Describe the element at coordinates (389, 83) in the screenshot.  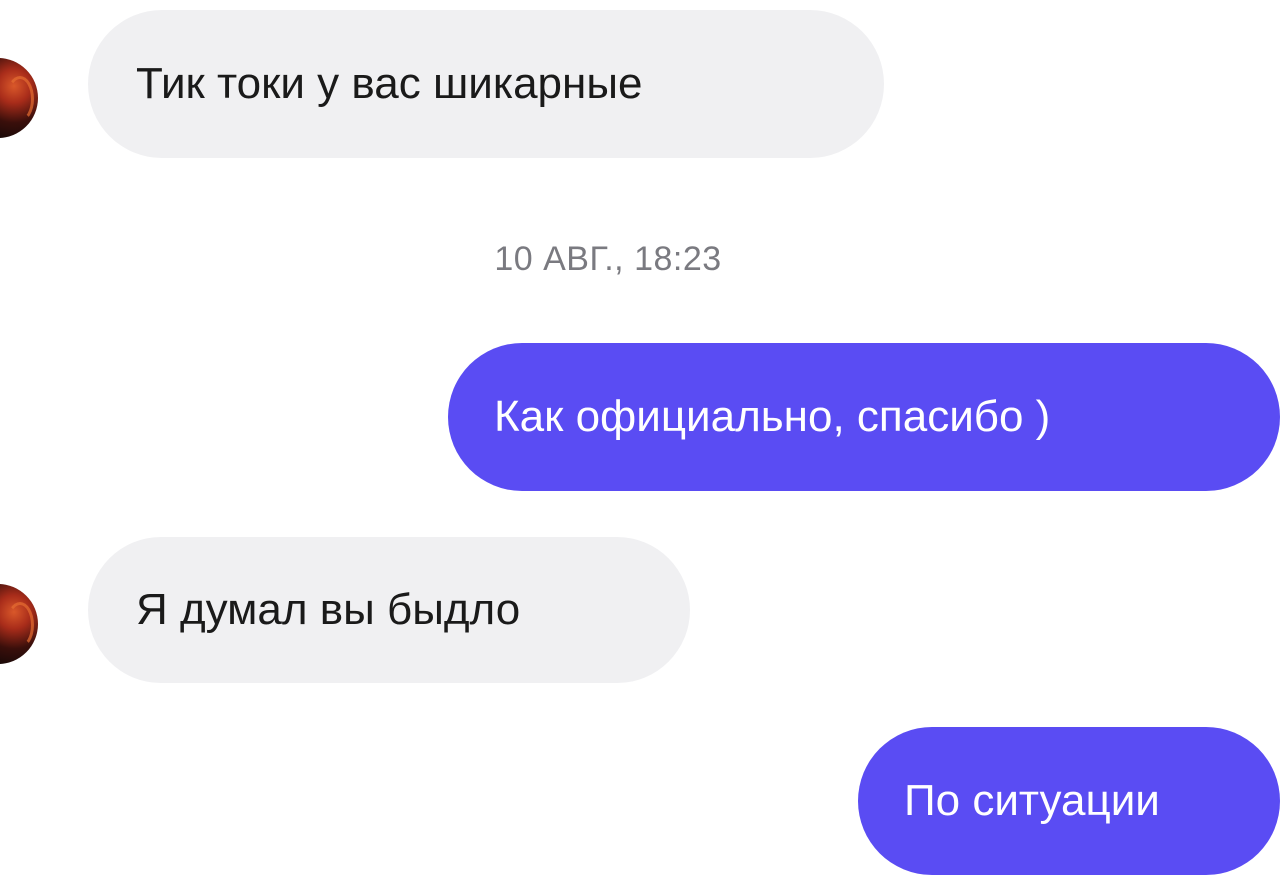
I see `message-text: Тик токи у вас шикарные` at that location.